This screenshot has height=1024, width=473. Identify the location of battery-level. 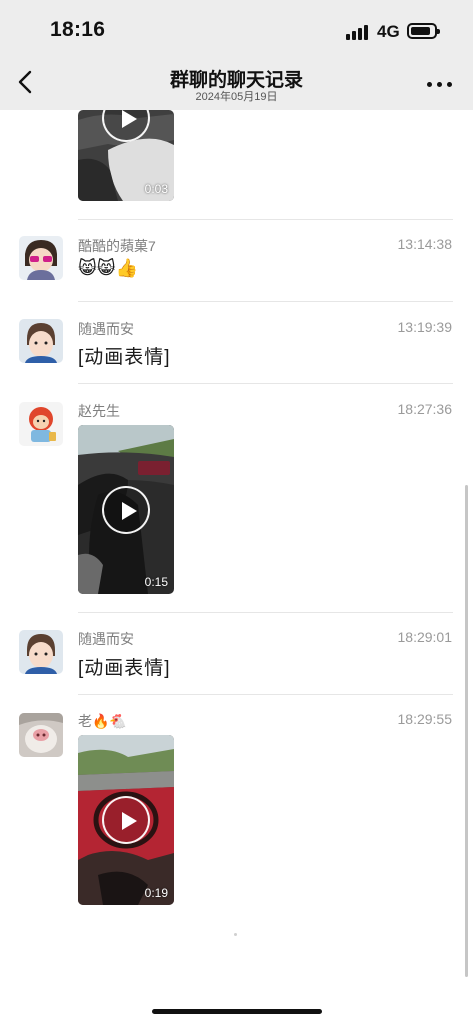
(420, 31).